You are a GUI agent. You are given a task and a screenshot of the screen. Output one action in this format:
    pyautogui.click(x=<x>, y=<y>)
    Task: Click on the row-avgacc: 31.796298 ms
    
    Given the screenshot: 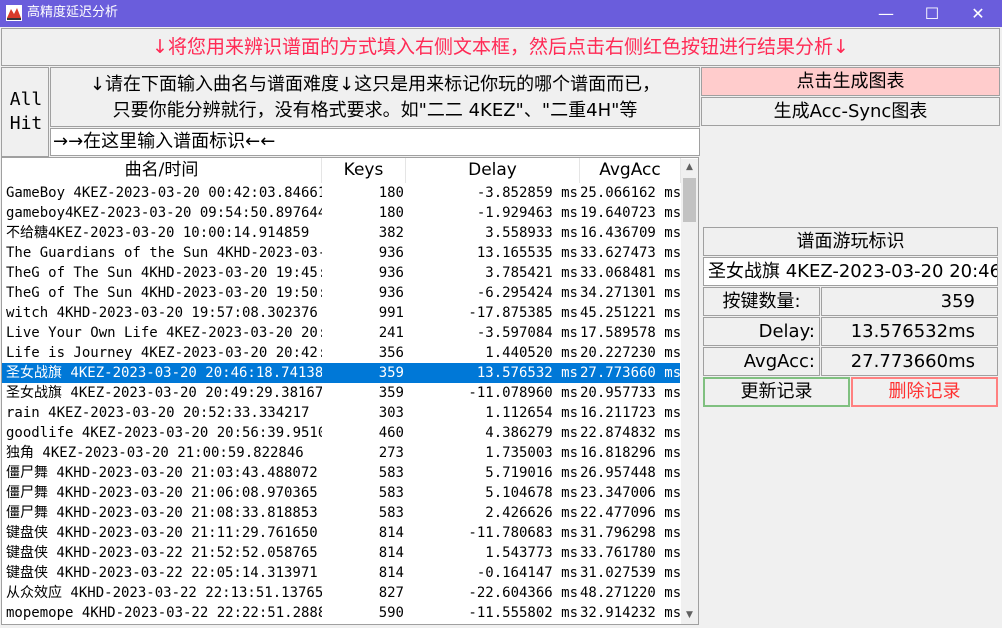 What is the action you would take?
    pyautogui.click(x=630, y=533)
    